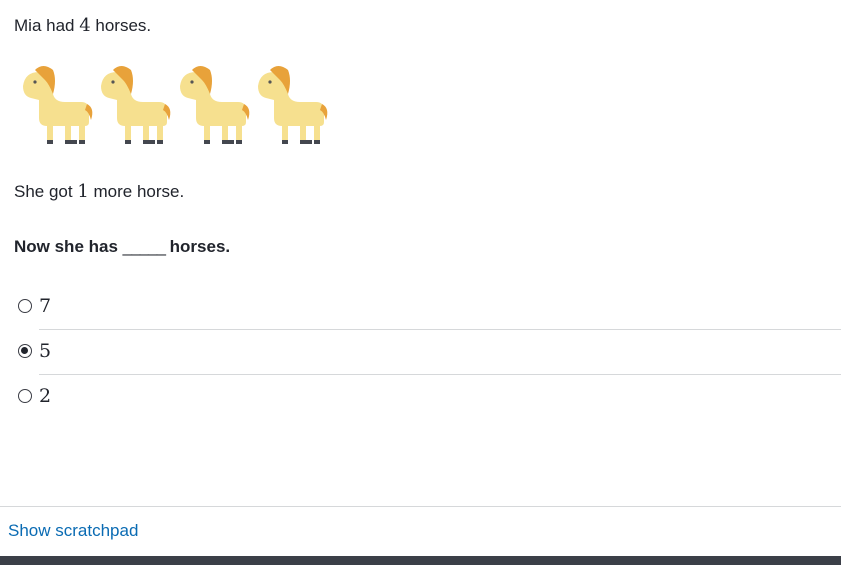  I want to click on choice-label: 7, so click(45, 306).